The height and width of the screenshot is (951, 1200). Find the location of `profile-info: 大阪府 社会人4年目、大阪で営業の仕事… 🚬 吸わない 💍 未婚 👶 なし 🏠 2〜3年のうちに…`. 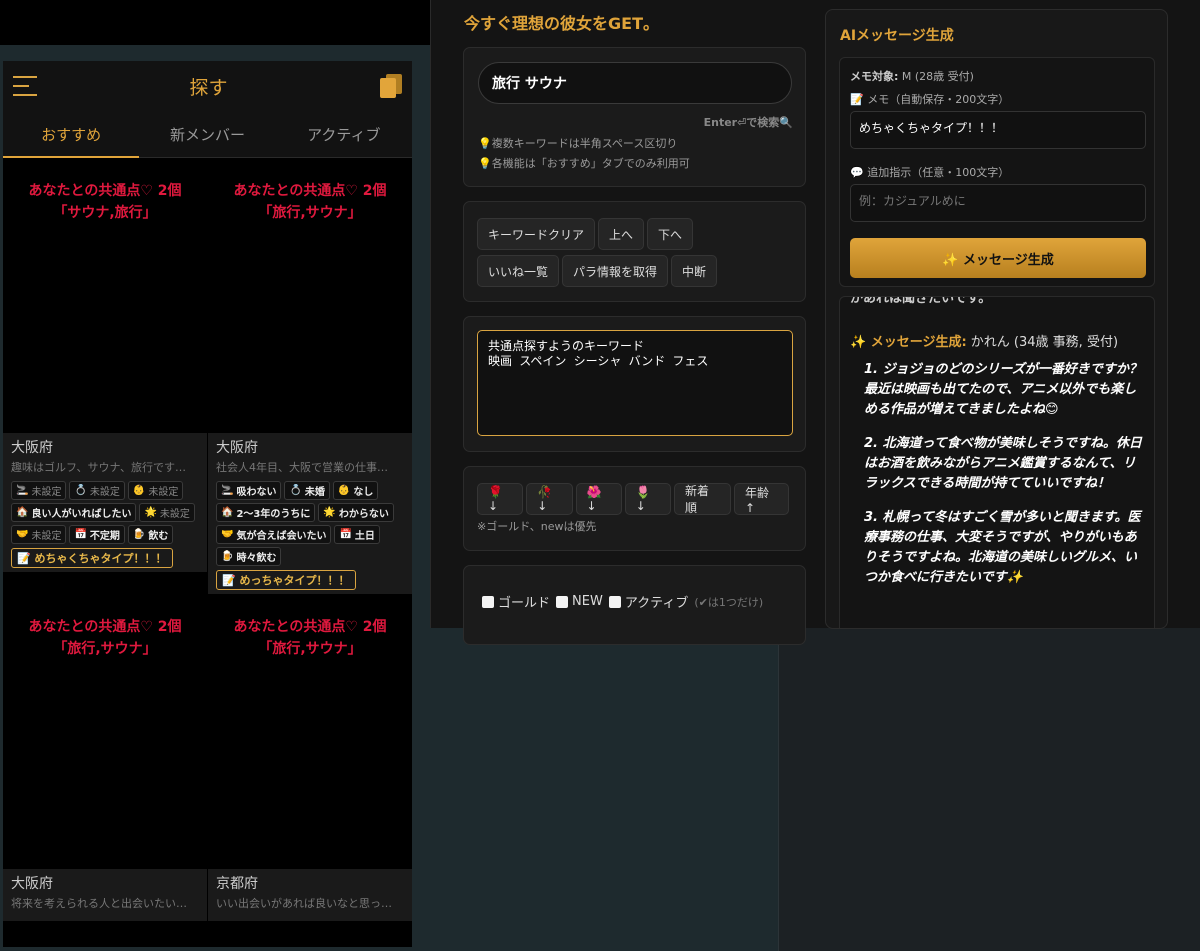

profile-info: 大阪府 社会人4年目、大阪で営業の仕事… 🚬 吸わない 💍 未婚 👶 なし 🏠 2〜3年のうちに… is located at coordinates (310, 513).